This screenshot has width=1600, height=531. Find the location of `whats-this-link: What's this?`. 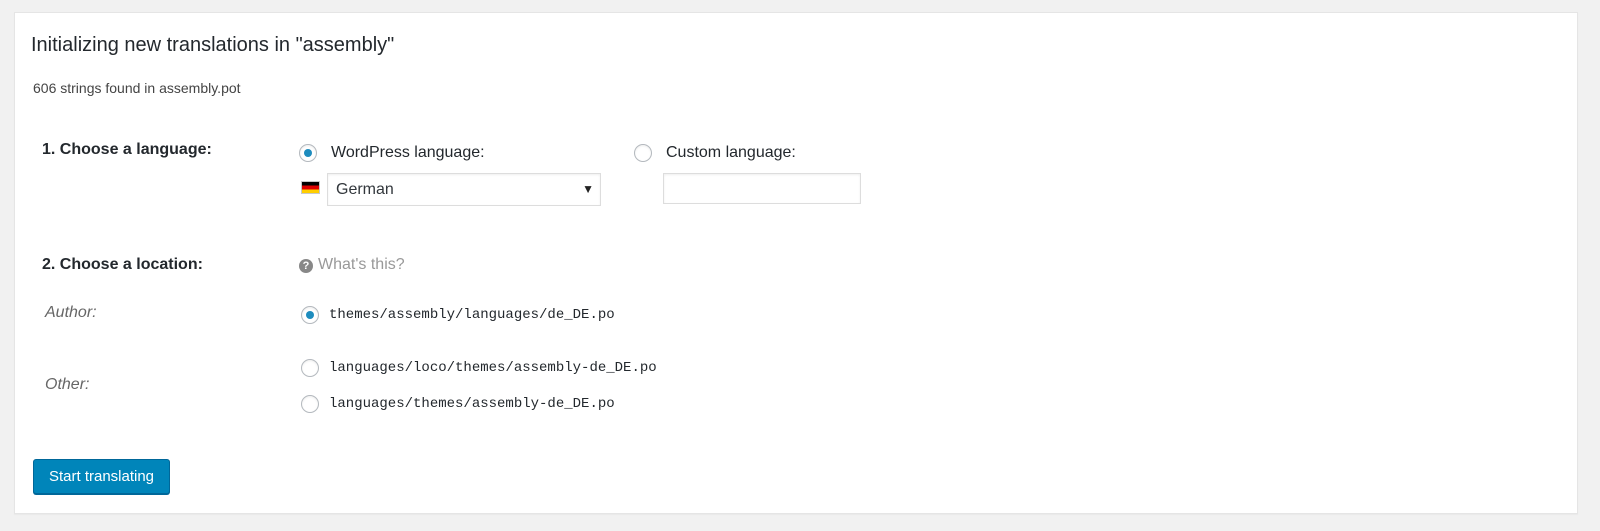

whats-this-link: What's this? is located at coordinates (361, 265).